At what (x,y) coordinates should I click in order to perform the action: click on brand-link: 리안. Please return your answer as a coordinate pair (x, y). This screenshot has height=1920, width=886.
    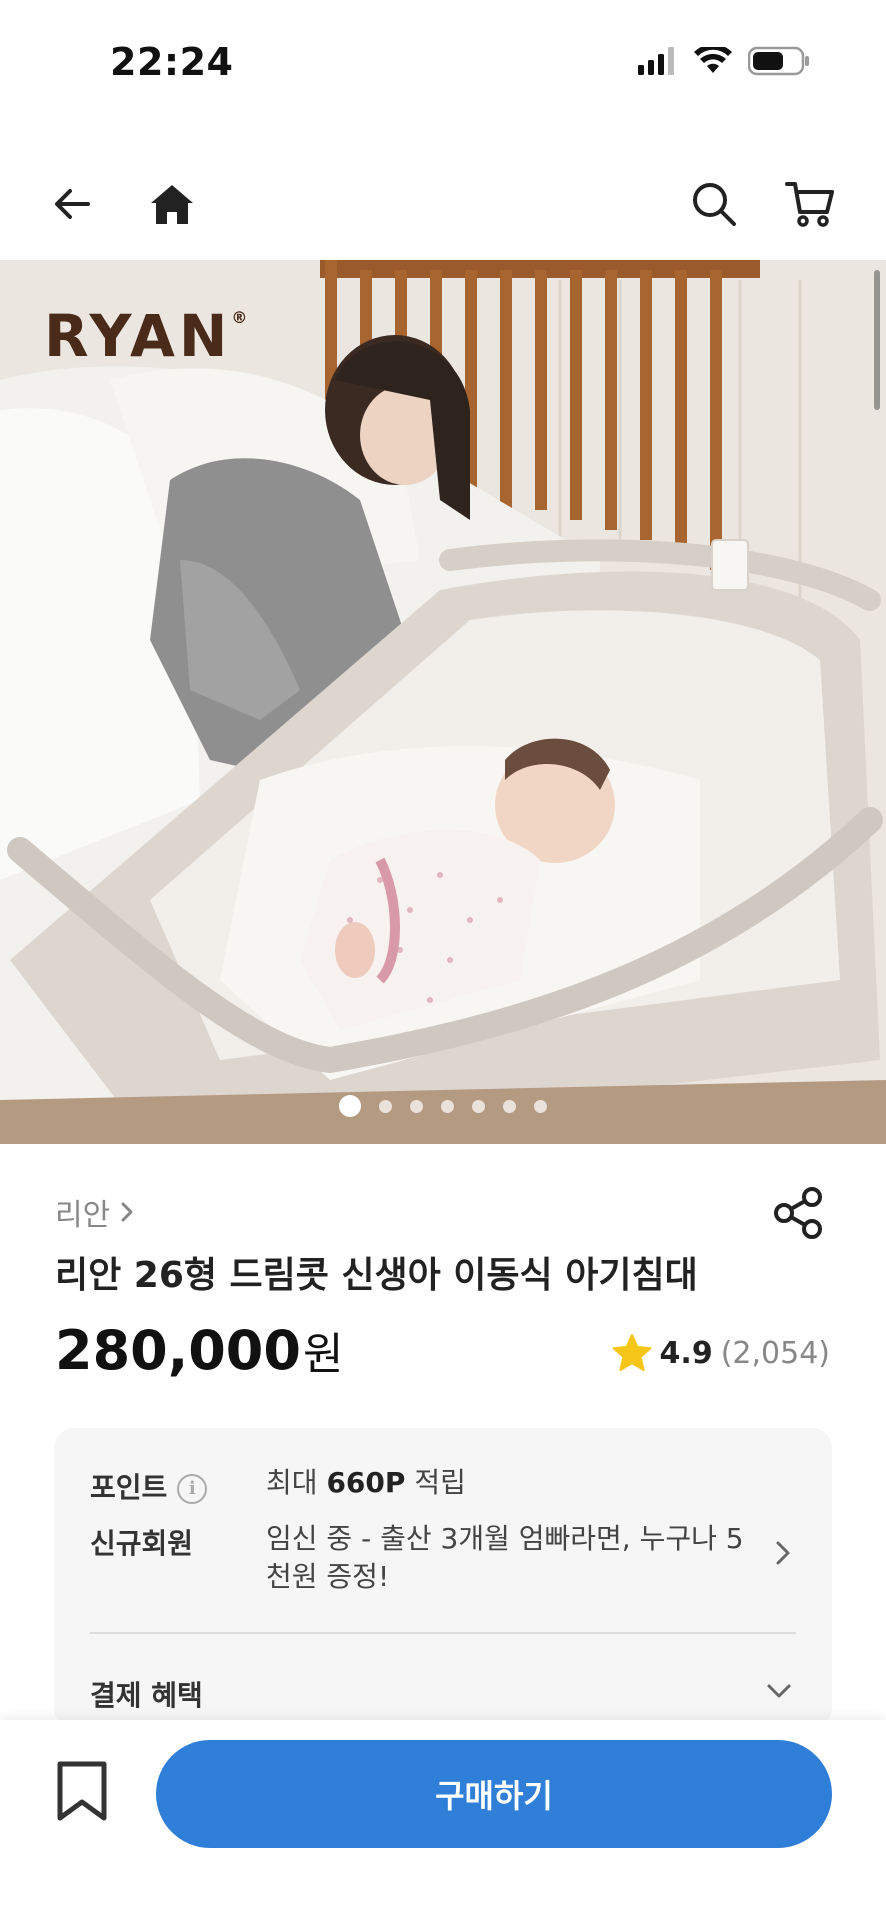
    Looking at the image, I should click on (95, 1212).